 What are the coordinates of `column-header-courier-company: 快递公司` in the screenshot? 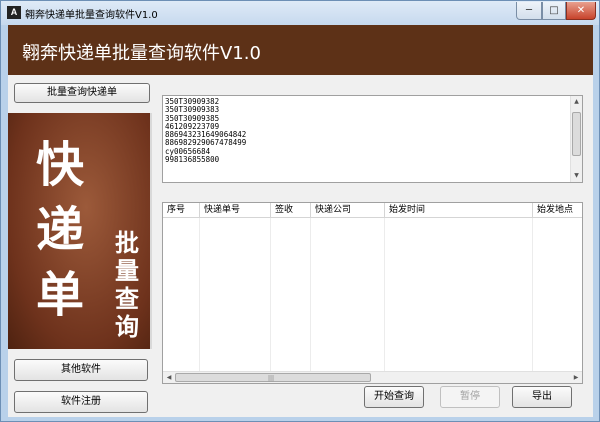 It's located at (348, 210).